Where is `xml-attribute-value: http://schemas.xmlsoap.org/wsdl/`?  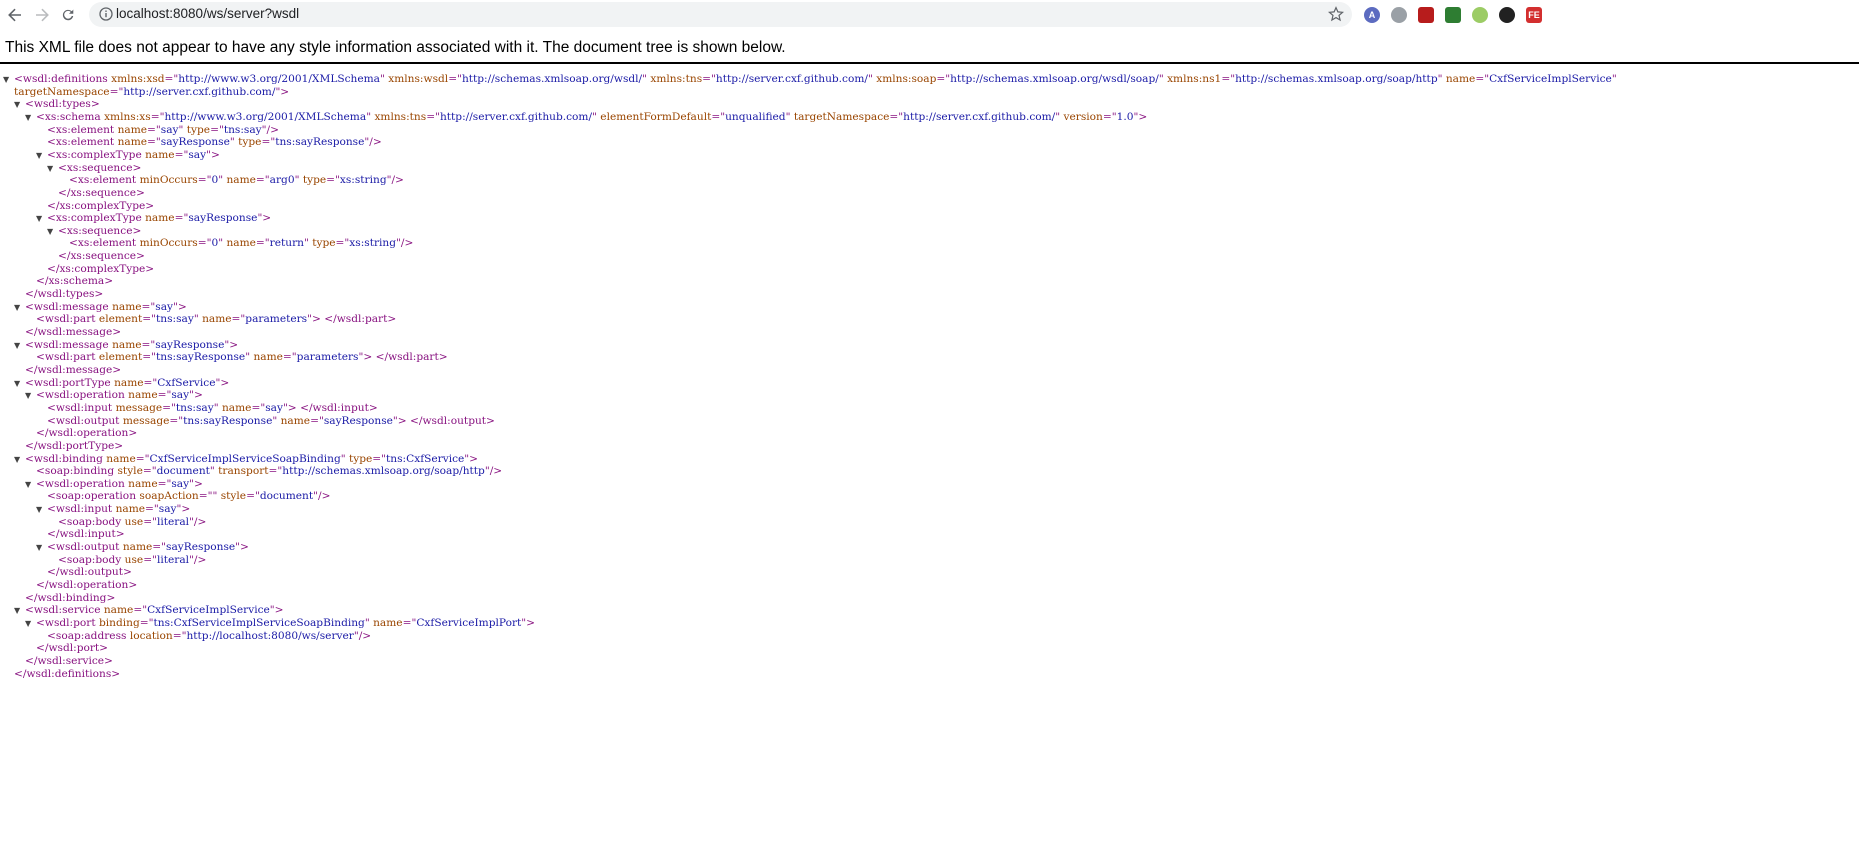
xml-attribute-value: http://schemas.xmlsoap.org/wsdl/ is located at coordinates (552, 79).